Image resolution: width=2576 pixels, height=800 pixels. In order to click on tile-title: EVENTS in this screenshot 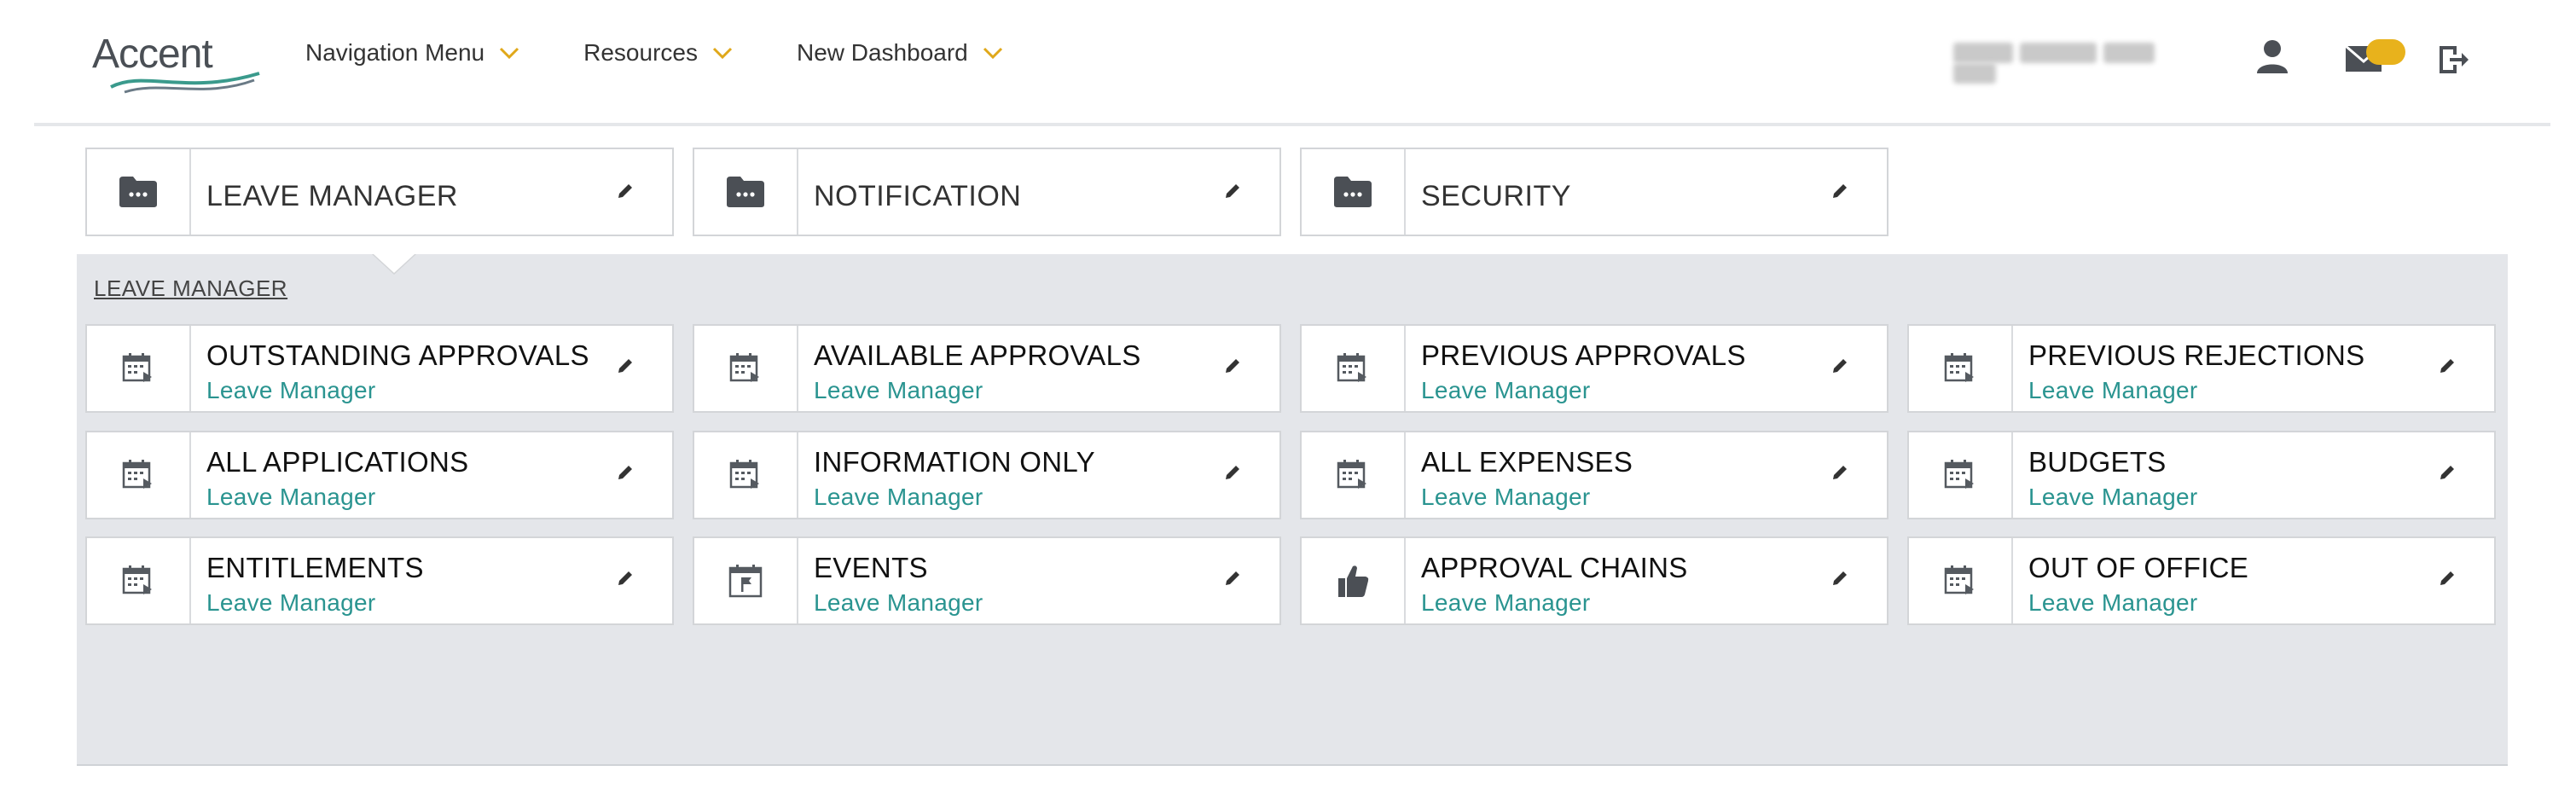, I will do `click(871, 567)`.